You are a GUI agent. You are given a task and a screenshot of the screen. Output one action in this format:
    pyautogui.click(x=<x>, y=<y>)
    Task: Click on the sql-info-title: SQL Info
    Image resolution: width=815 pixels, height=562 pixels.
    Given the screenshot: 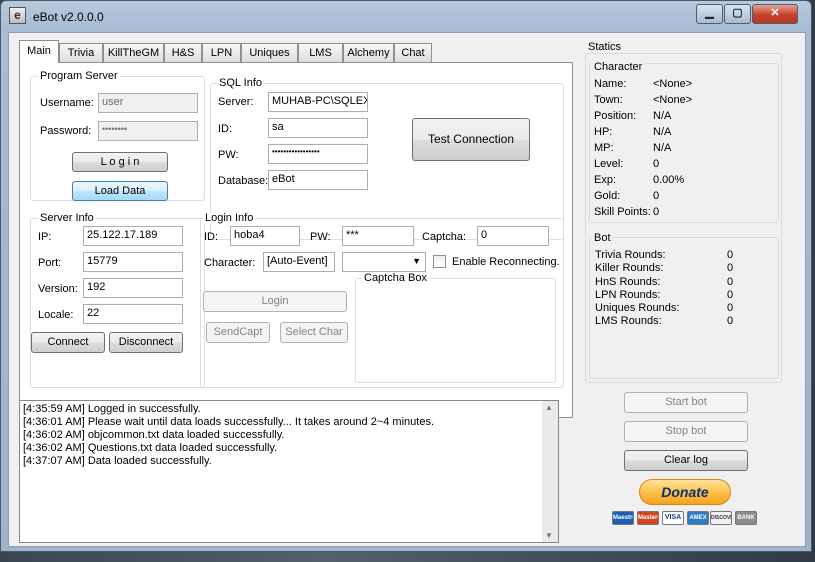 What is the action you would take?
    pyautogui.click(x=241, y=83)
    